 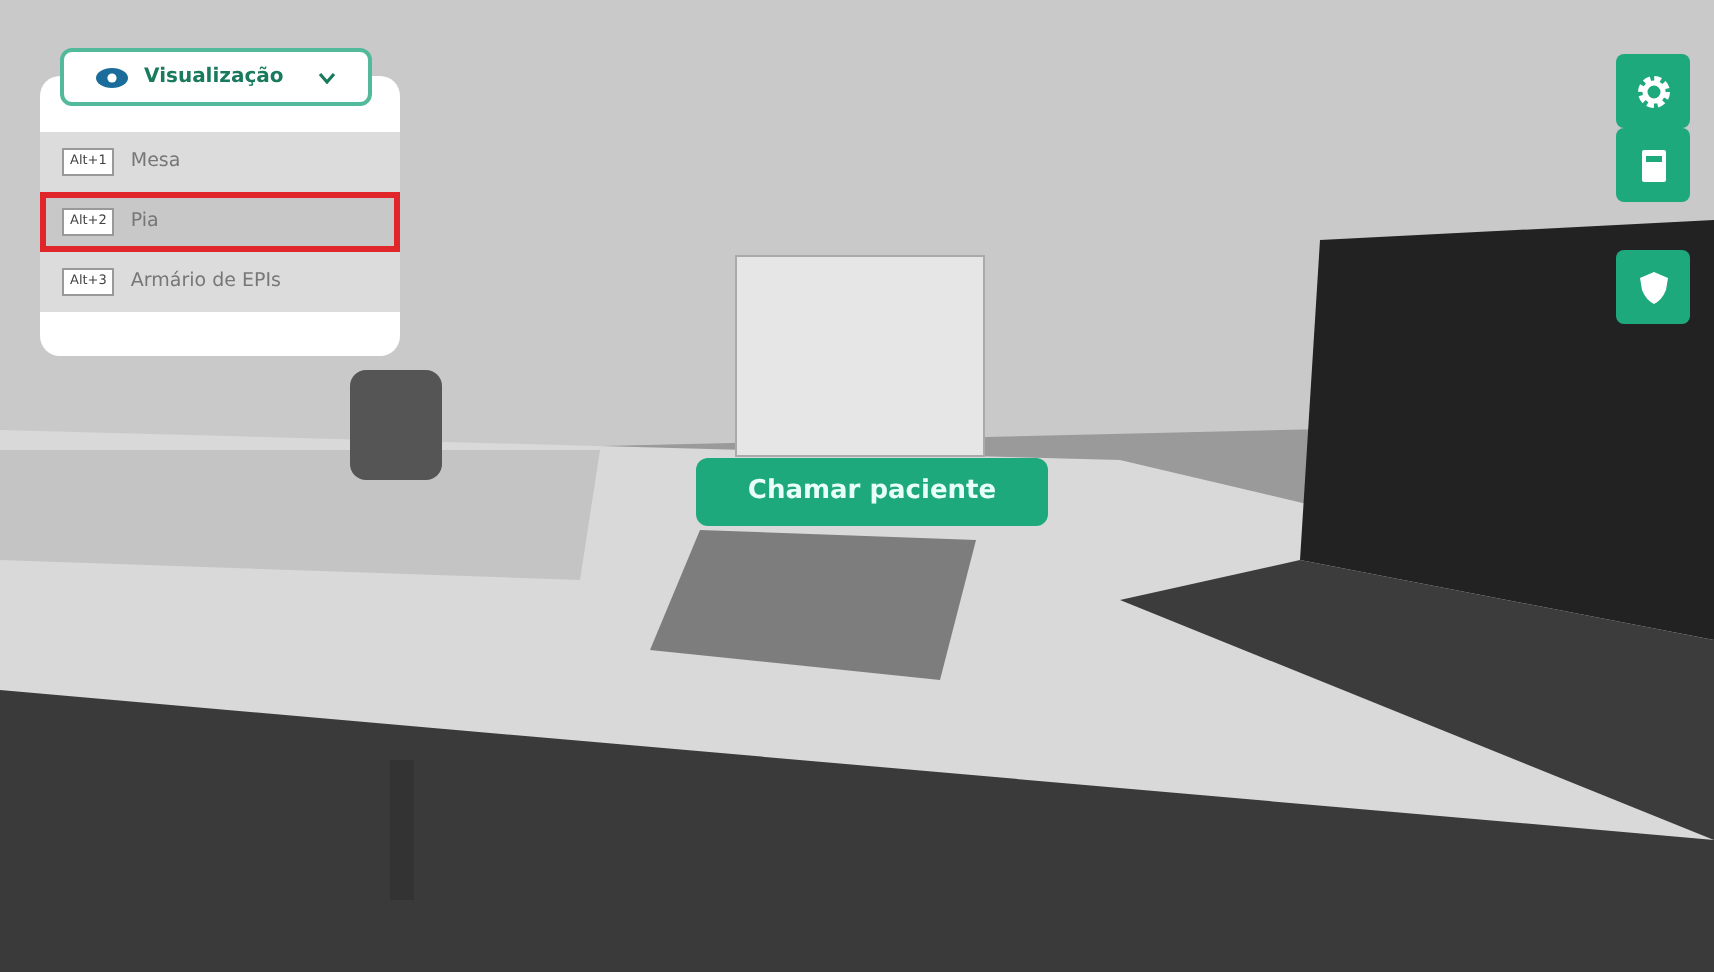 What do you see at coordinates (144, 221) in the screenshot?
I see `option-label: Pia` at bounding box center [144, 221].